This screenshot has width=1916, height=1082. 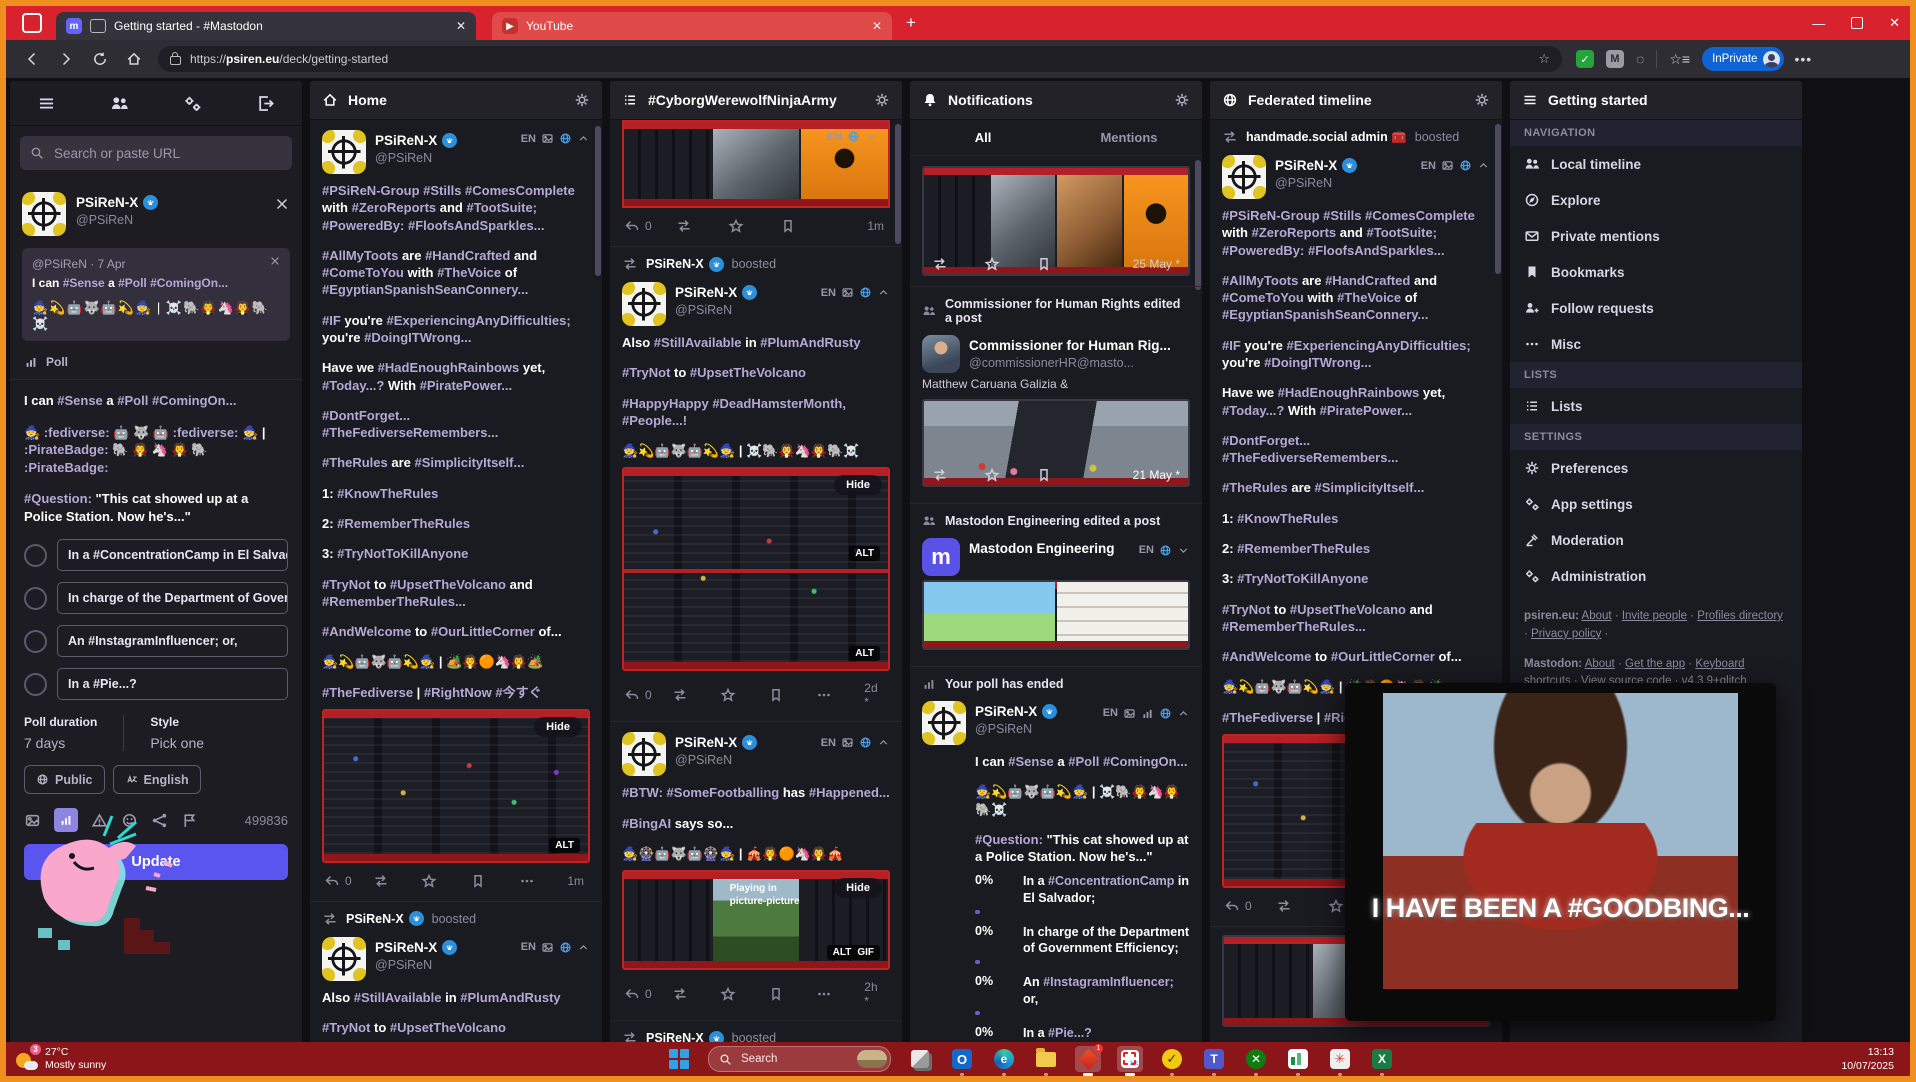 What do you see at coordinates (1740, 616) in the screenshot?
I see `footer-link: Profiles directory` at bounding box center [1740, 616].